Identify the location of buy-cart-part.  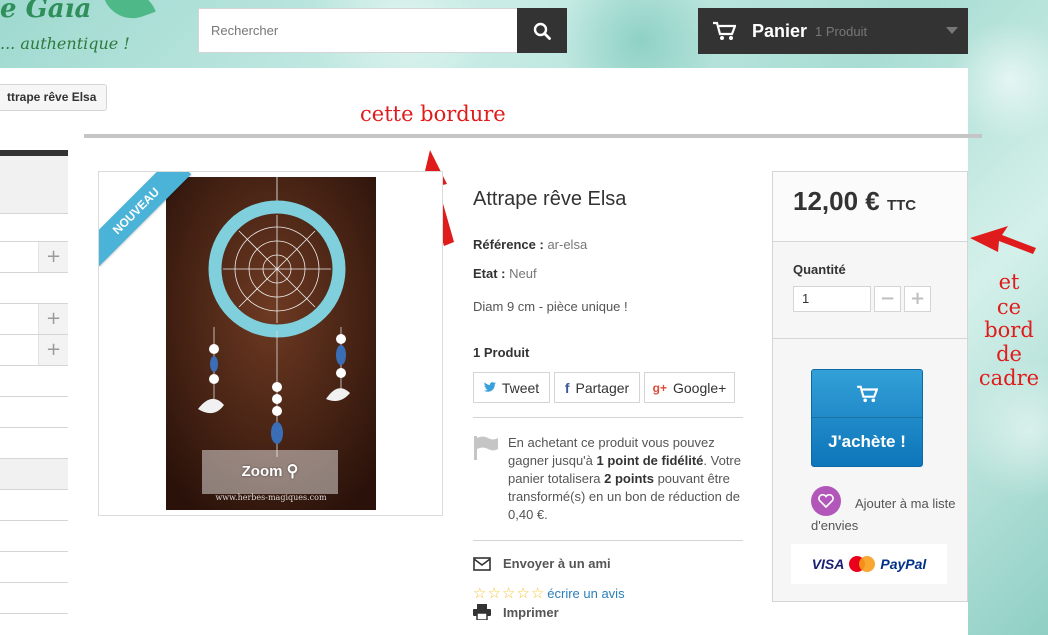
(867, 394).